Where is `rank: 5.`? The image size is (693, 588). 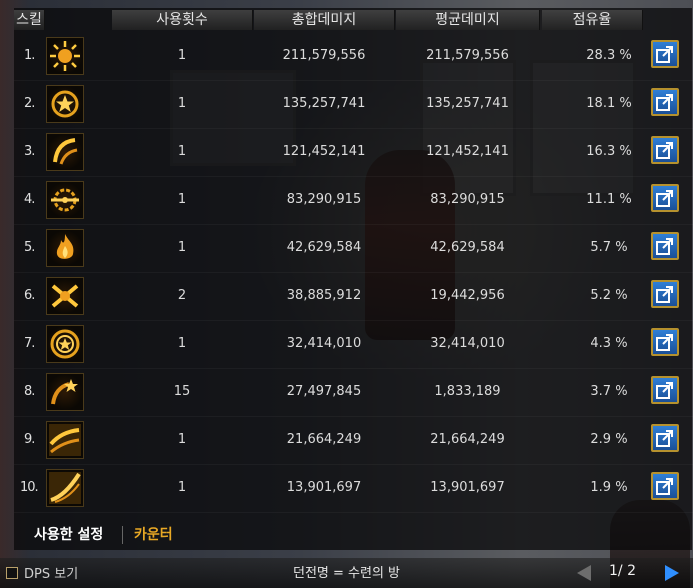 rank: 5. is located at coordinates (29, 247).